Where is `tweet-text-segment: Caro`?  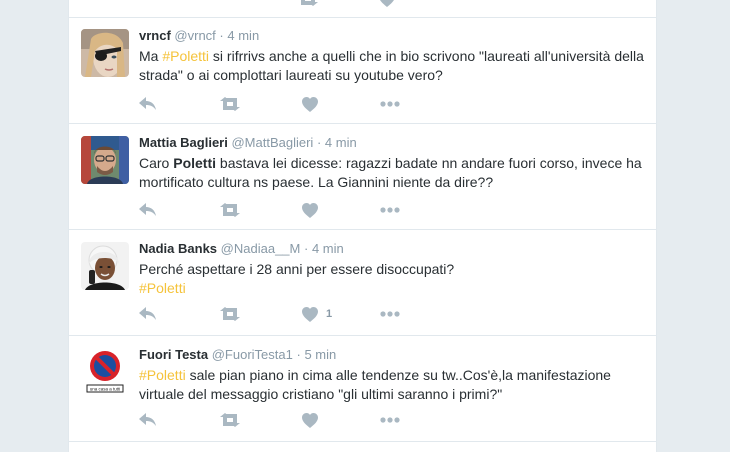
tweet-text-segment: Caro is located at coordinates (156, 163).